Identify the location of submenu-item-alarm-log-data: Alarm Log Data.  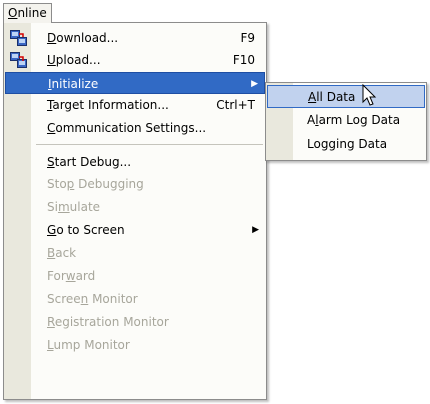
(346, 120).